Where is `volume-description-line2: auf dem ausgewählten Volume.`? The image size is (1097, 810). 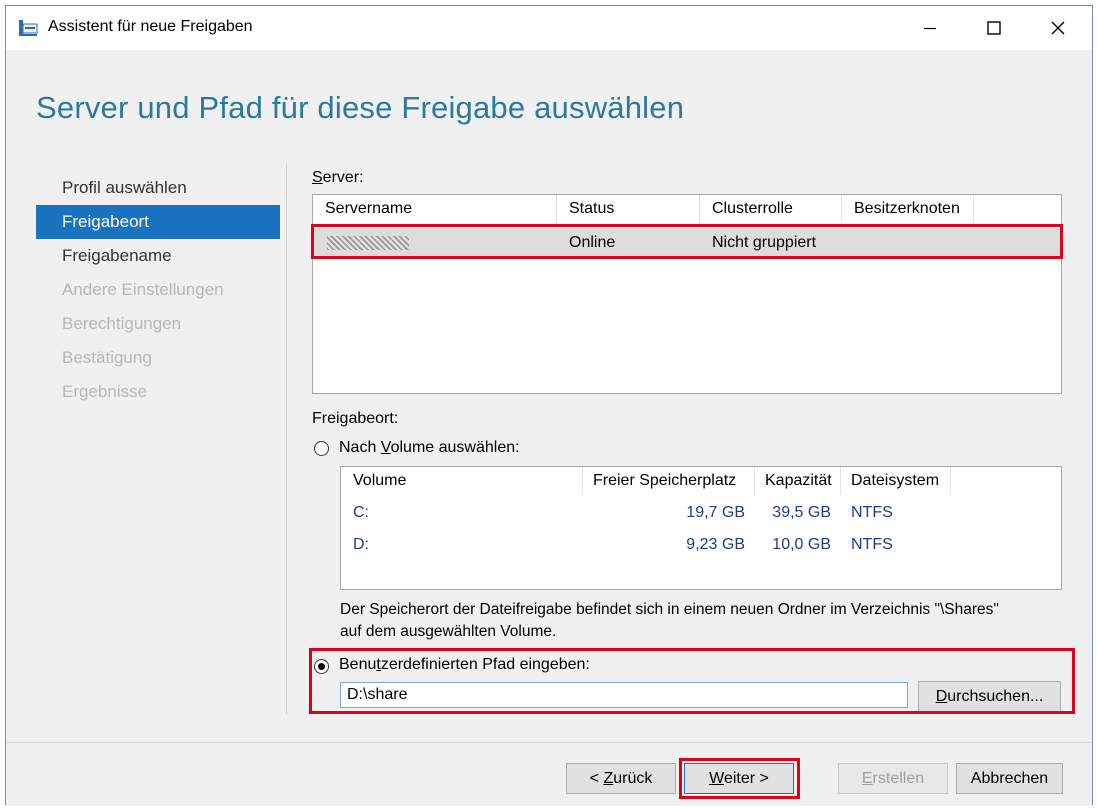
volume-description-line2: auf dem ausgewählten Volume. is located at coordinates (448, 631).